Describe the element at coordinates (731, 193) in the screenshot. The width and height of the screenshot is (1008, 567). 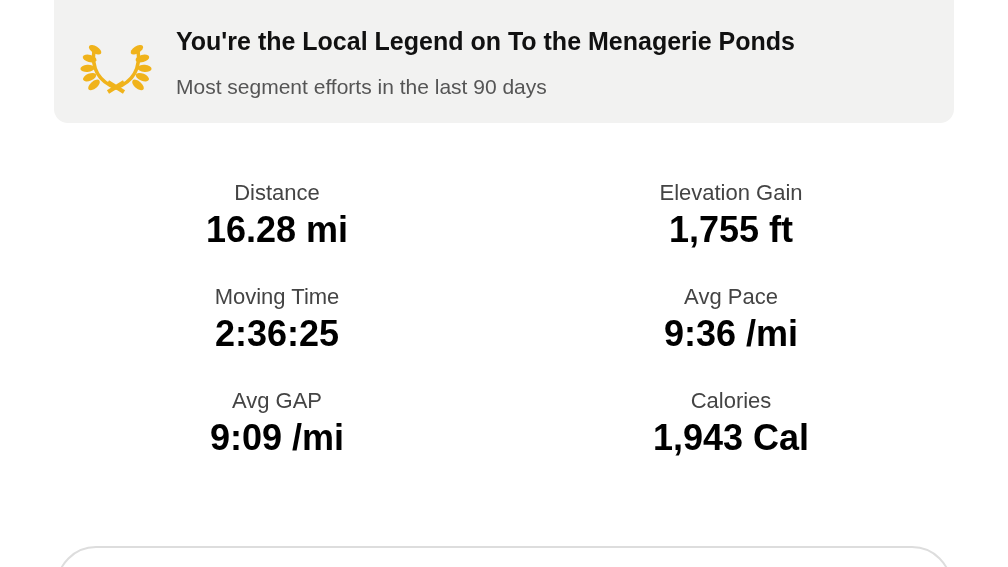
I see `stat-label: Elevation Gain` at that location.